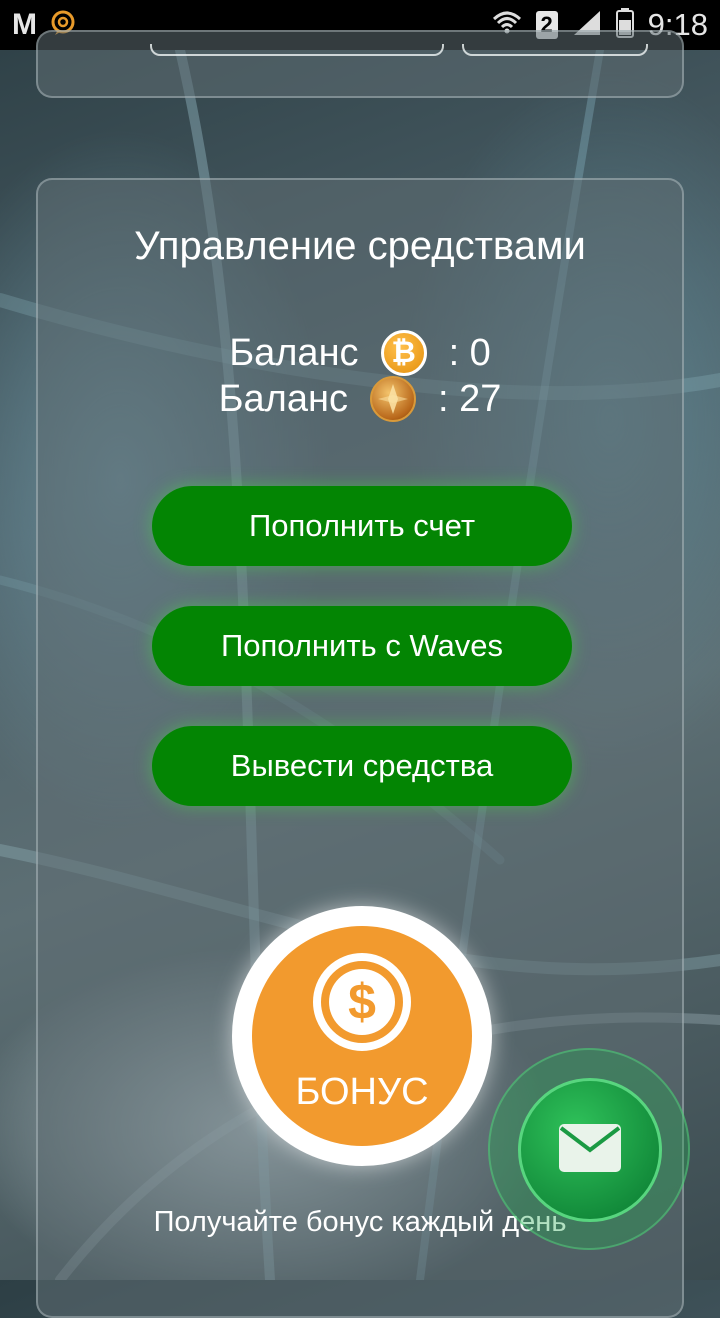 Image resolution: width=720 pixels, height=1318 pixels. What do you see at coordinates (24, 24) in the screenshot?
I see `gmail-icon: M` at bounding box center [24, 24].